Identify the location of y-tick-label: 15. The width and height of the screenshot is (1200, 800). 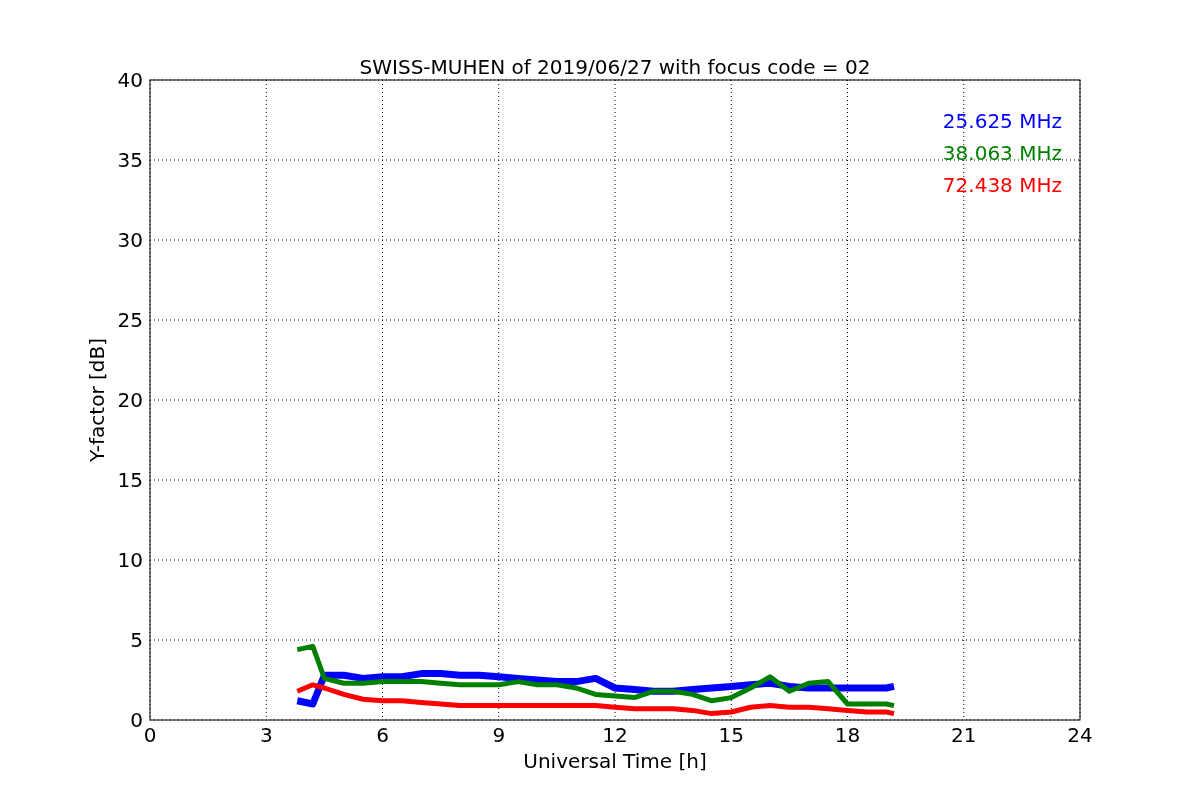
(130, 480).